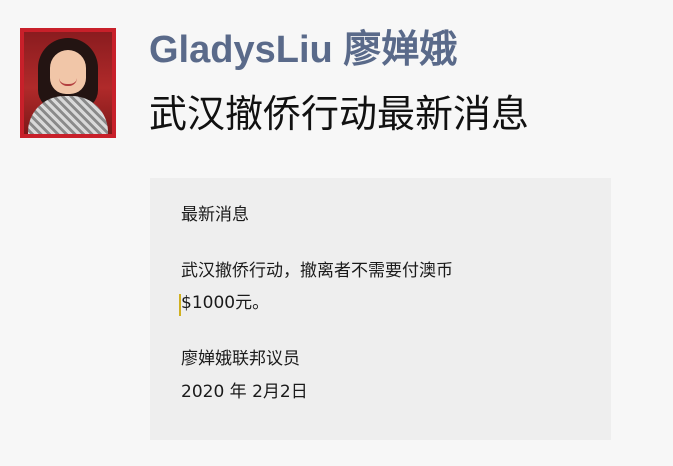 Image resolution: width=673 pixels, height=466 pixels. I want to click on card-signer: 廖婵娥联邦议员, so click(240, 359).